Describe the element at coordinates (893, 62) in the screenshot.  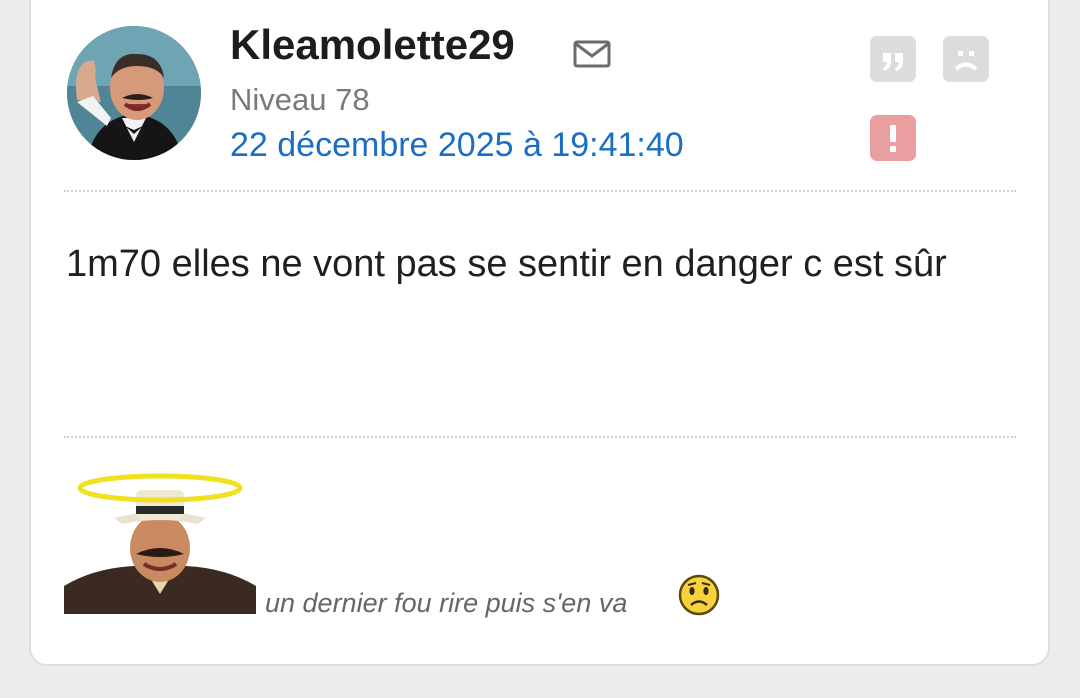
I see `quote-icon` at that location.